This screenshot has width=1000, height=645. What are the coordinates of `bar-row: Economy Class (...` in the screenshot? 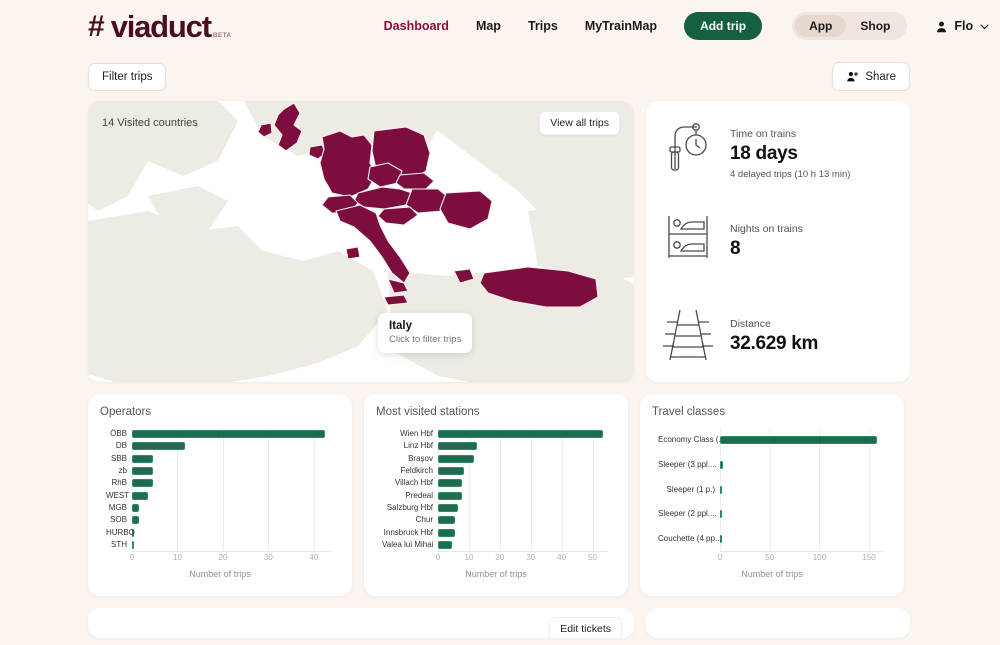 It's located at (771, 440).